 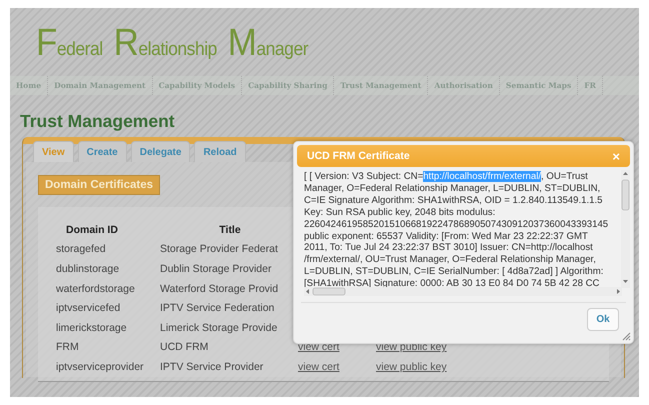 I want to click on tab: Delegate, so click(x=160, y=151).